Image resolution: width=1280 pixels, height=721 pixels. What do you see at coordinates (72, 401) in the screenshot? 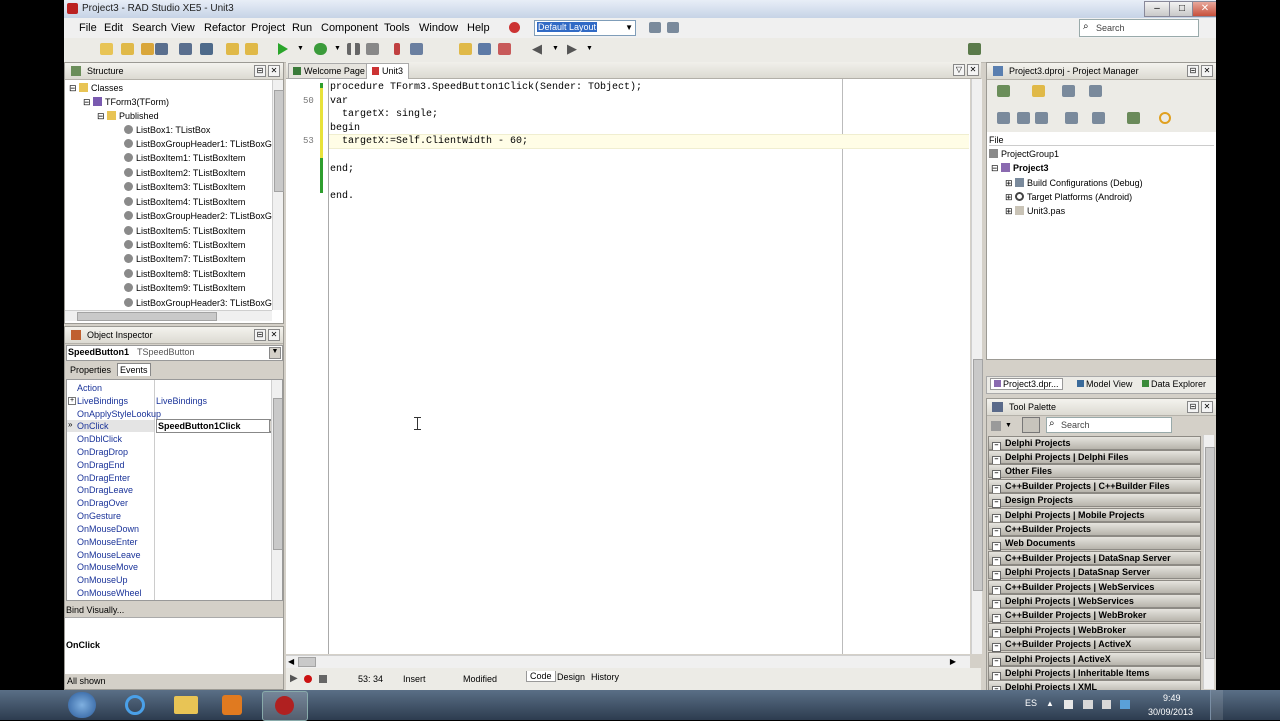
I see `expand-icon: +` at bounding box center [72, 401].